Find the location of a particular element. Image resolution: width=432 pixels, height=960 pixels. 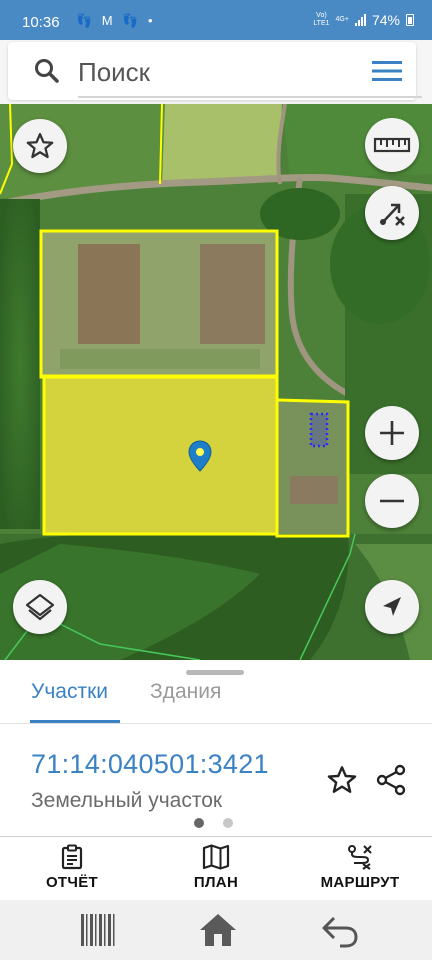

report-icon is located at coordinates (72, 857).